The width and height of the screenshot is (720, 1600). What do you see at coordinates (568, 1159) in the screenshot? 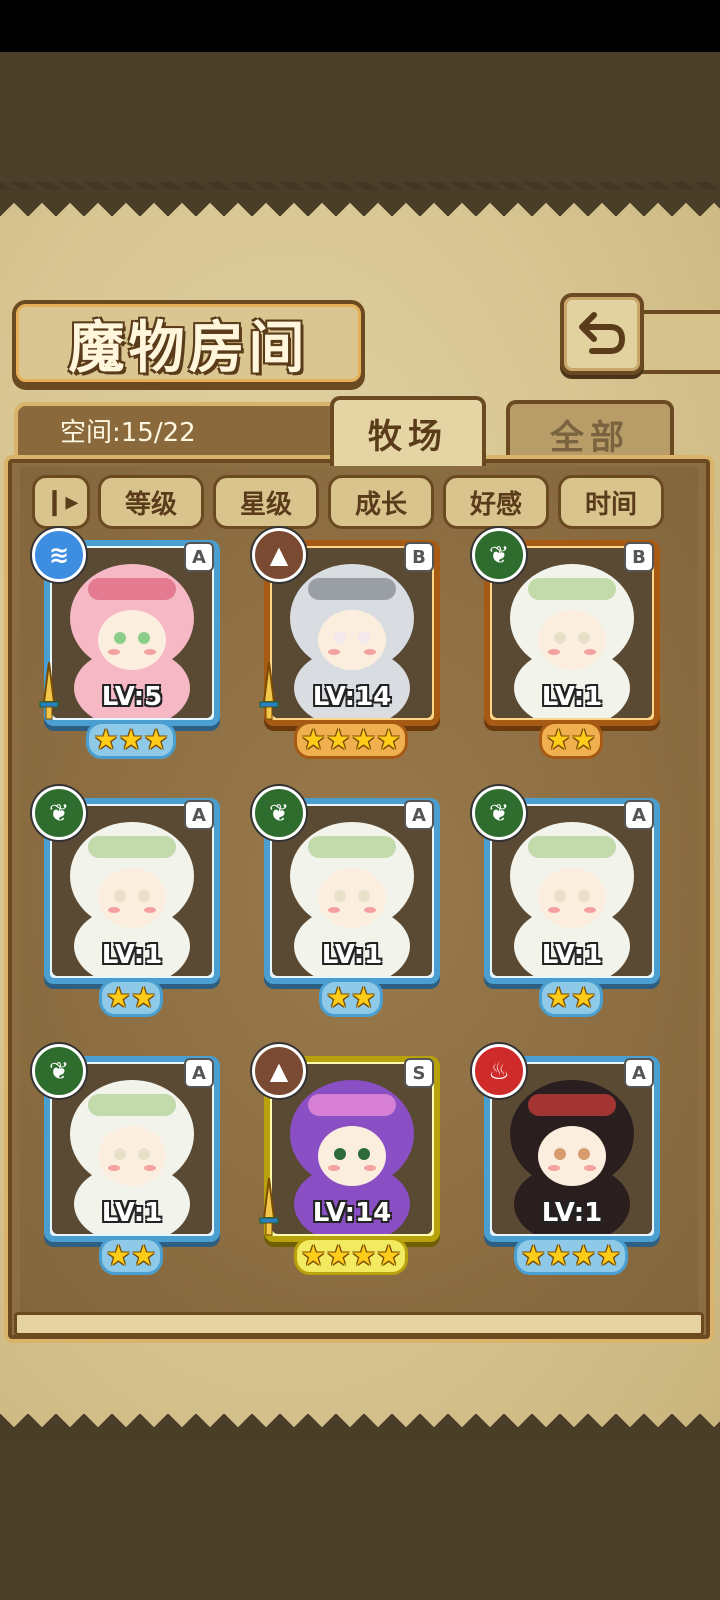
I see `monster-card: LV:1 A ♨ ★ ★ ★ ★` at bounding box center [568, 1159].